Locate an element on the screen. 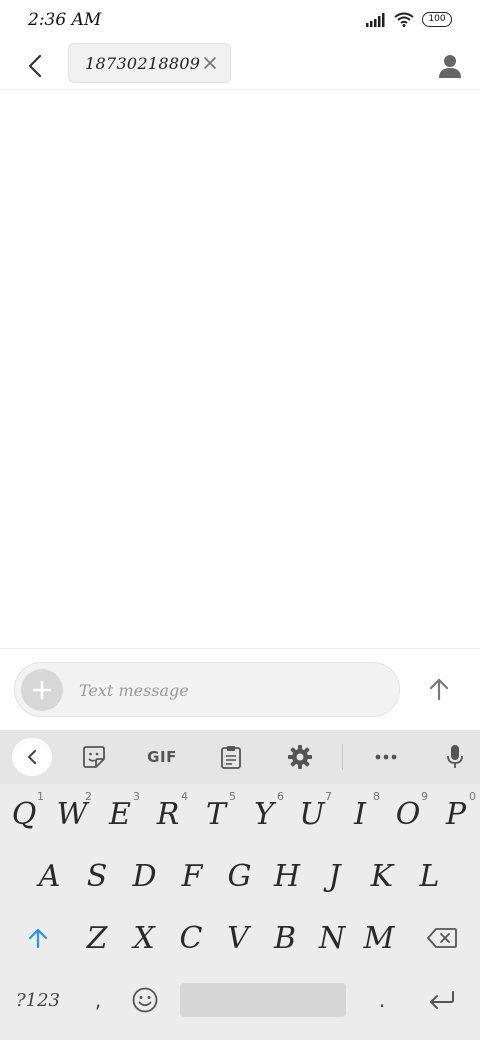 The width and height of the screenshot is (480, 1040). key-label: D is located at coordinates (144, 876).